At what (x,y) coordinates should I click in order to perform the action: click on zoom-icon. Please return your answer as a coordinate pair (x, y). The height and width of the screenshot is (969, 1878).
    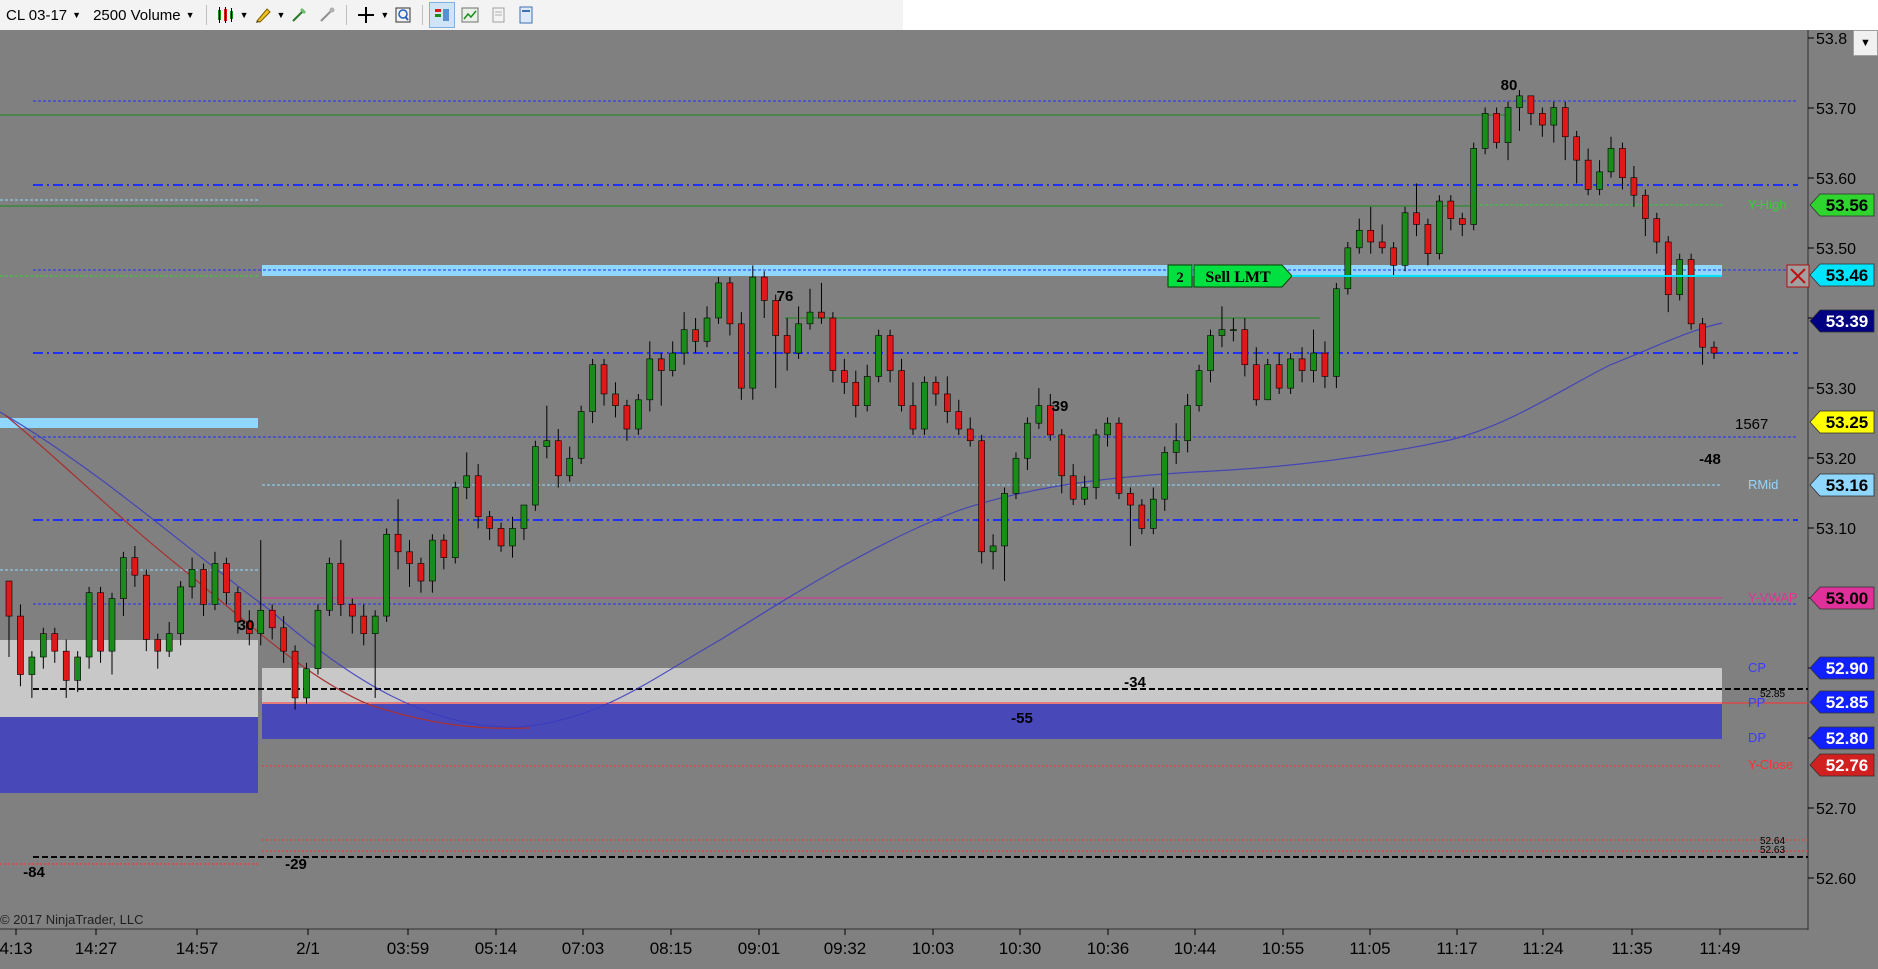
    Looking at the image, I should click on (403, 15).